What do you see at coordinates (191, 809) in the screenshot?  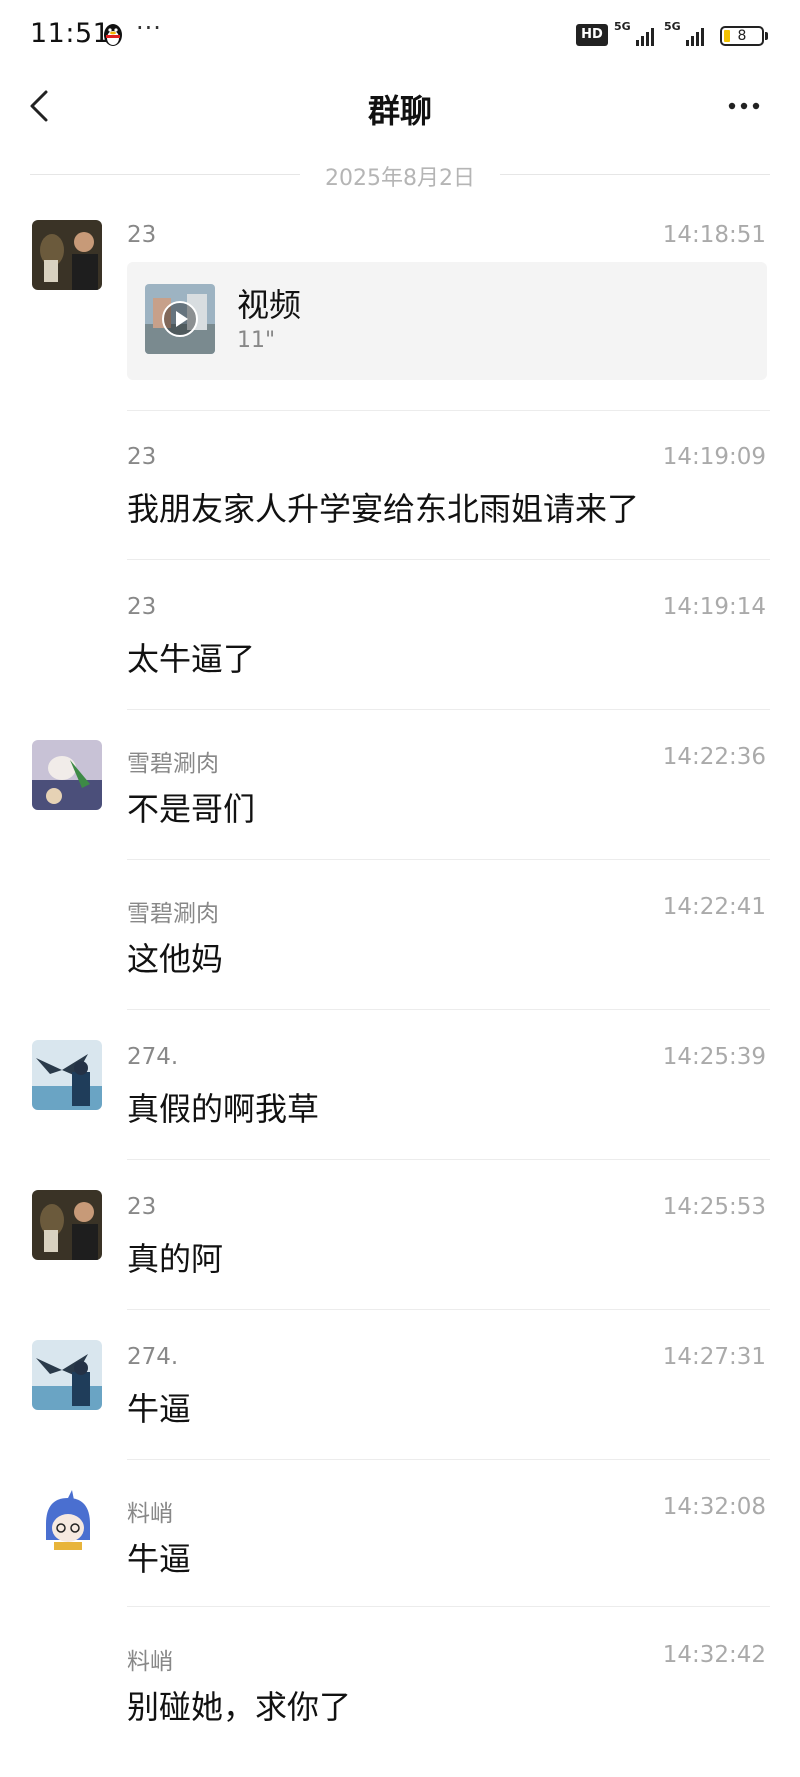 I see `message-text: 不是哥们` at bounding box center [191, 809].